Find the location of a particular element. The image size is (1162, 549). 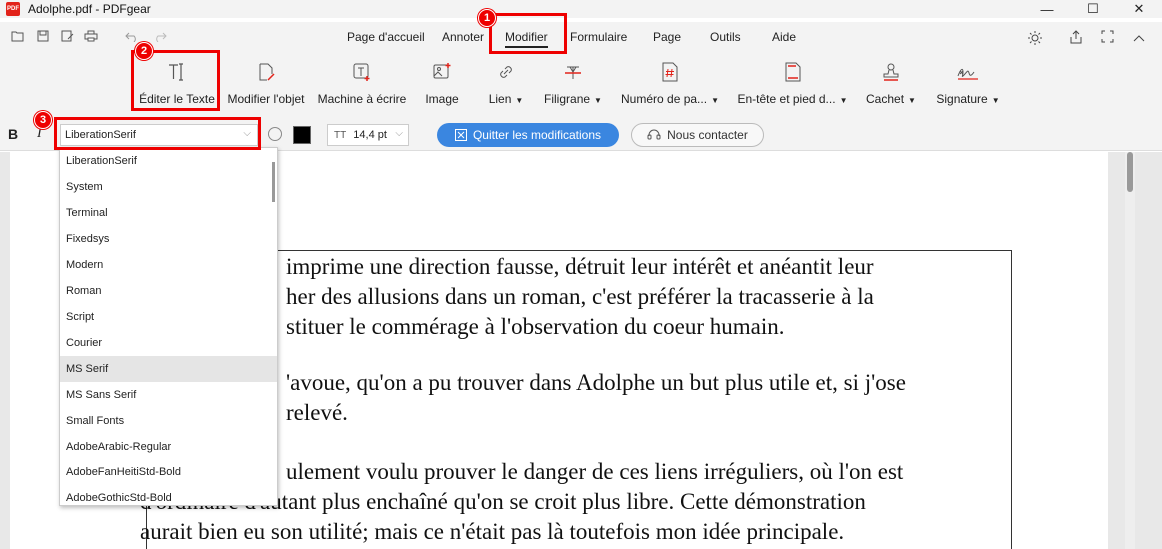

collapse-ribbon-icon is located at coordinates (1139, 38).